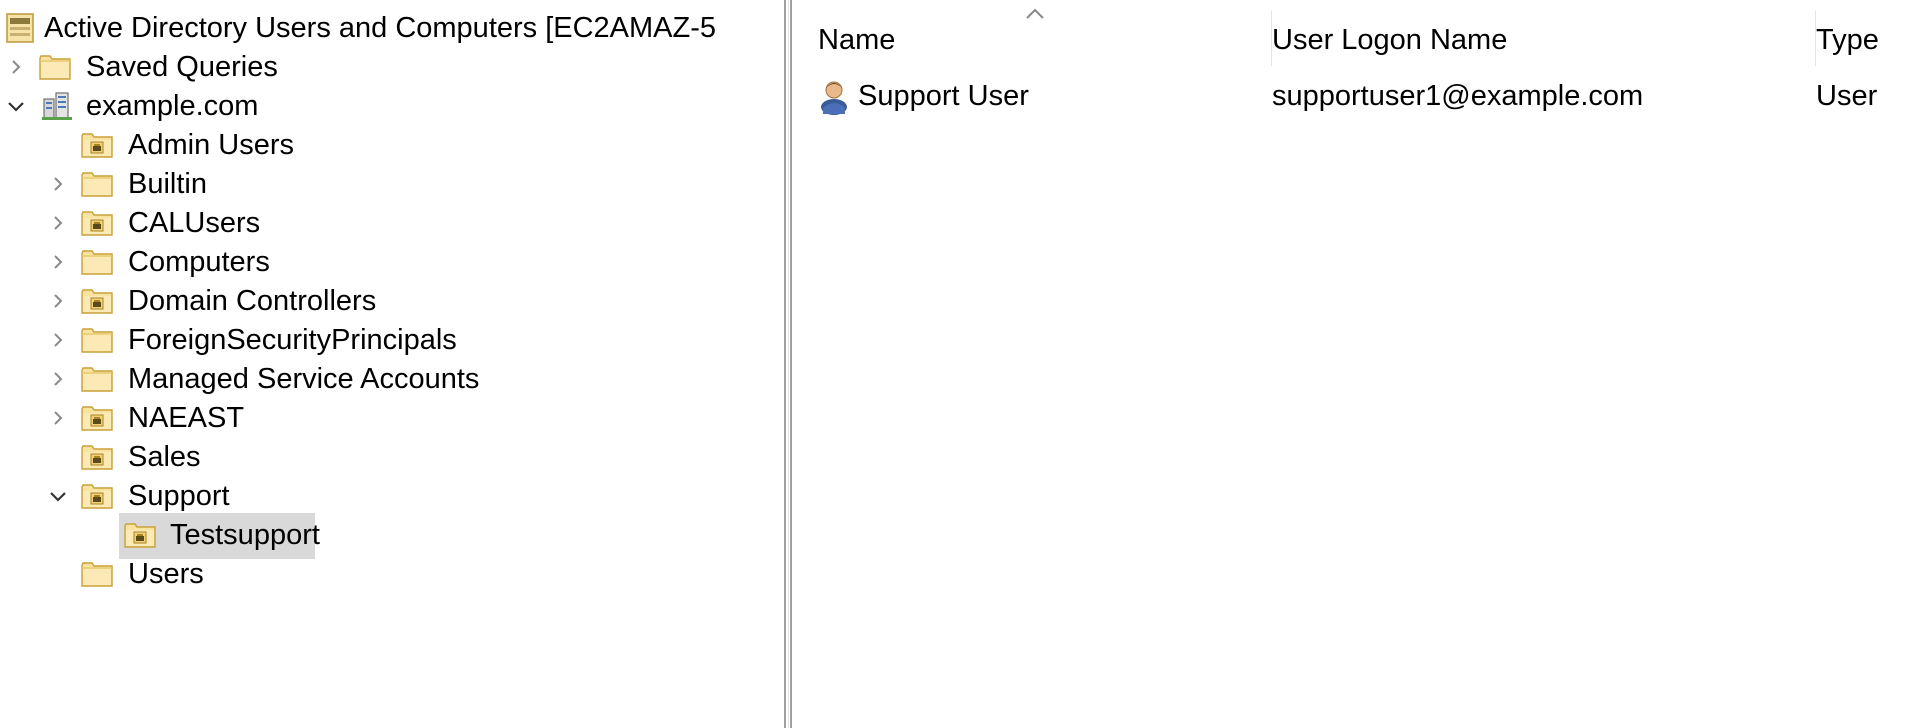  Describe the element at coordinates (1390, 40) in the screenshot. I see `column-header-label: User Logon Name` at that location.